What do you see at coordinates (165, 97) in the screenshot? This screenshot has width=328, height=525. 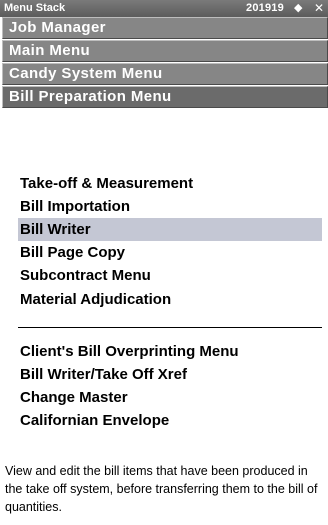 I see `stack-item-bill-preparation-menu: Bill Preparation Menu` at bounding box center [165, 97].